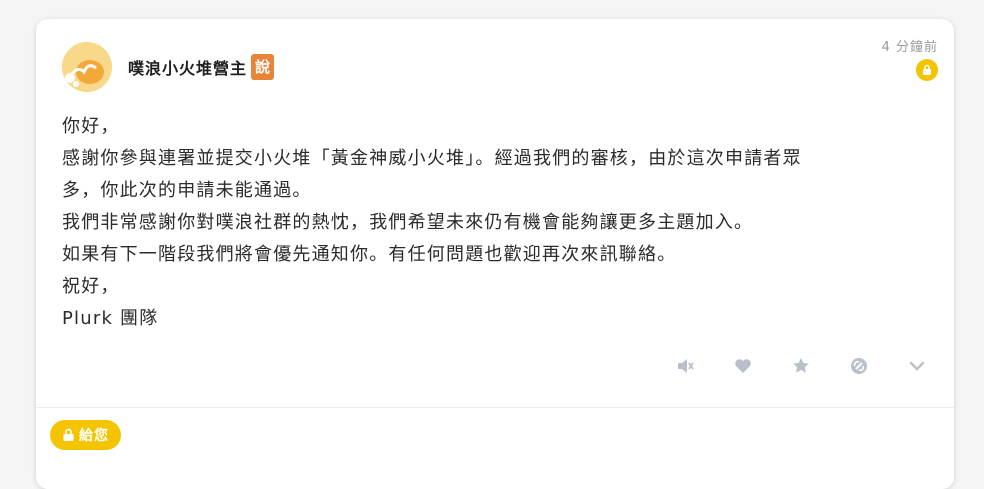 The height and width of the screenshot is (489, 984). What do you see at coordinates (91, 126) in the screenshot?
I see `content-line: 你好，` at bounding box center [91, 126].